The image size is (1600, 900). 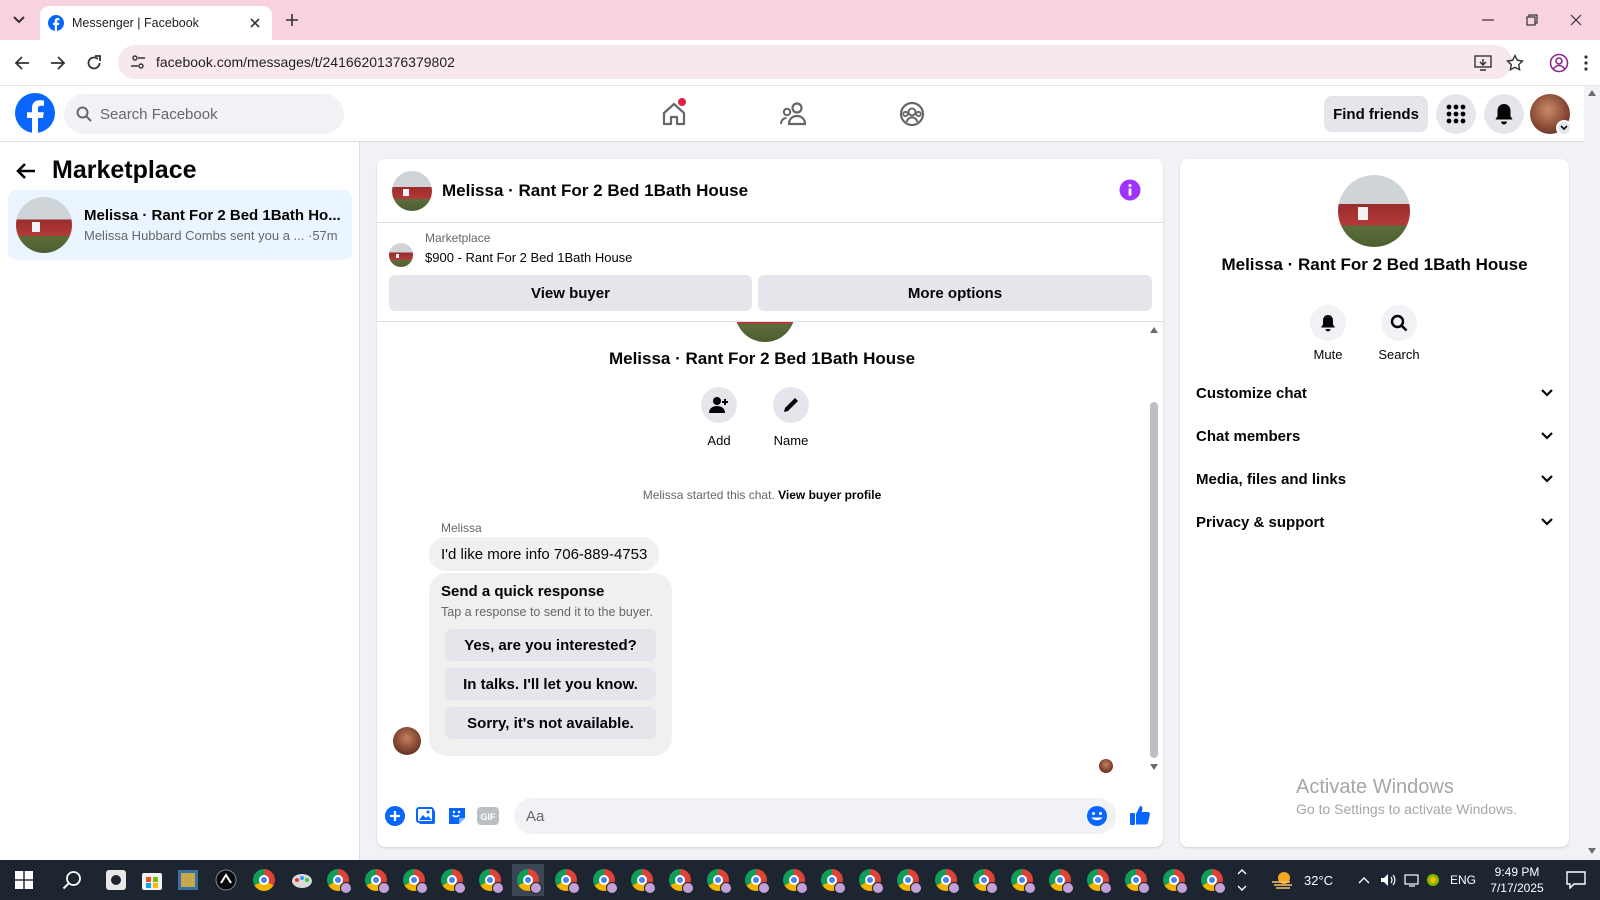 I want to click on mute-button: Mute, so click(x=1328, y=333).